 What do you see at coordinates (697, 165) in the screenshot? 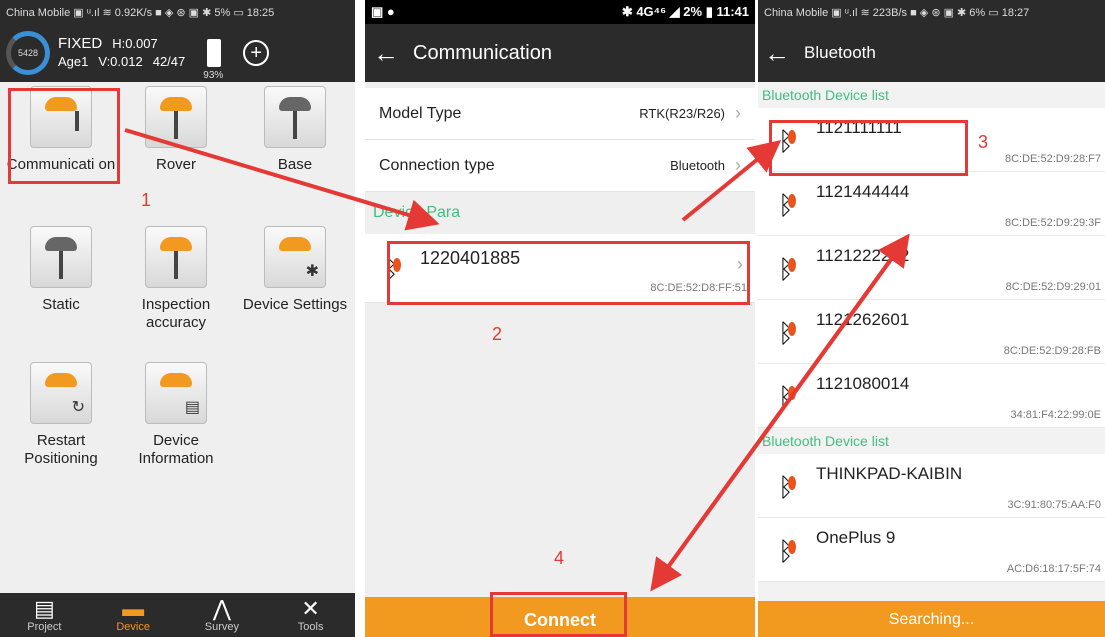
I see `connection-type-value: Bluetooth` at bounding box center [697, 165].